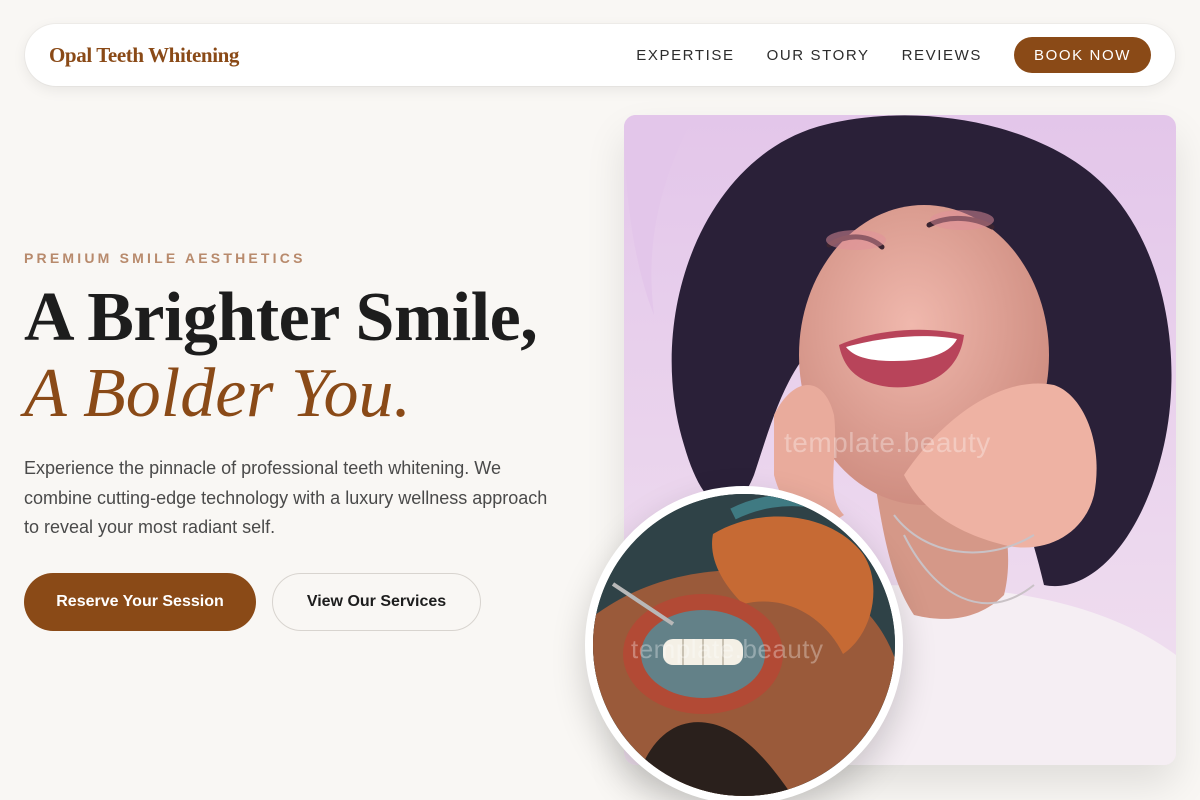 This screenshot has width=1200, height=800. I want to click on hero-eyebrow: PREMIUM SMILE AESTHETICS, so click(165, 258).